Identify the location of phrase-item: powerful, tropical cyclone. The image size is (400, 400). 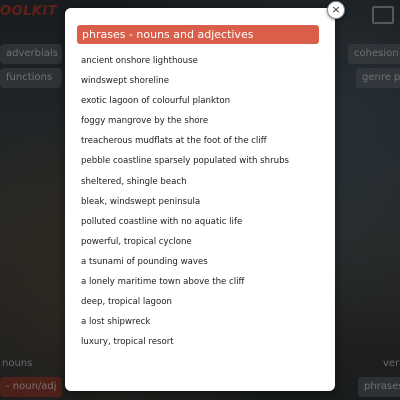
(185, 242).